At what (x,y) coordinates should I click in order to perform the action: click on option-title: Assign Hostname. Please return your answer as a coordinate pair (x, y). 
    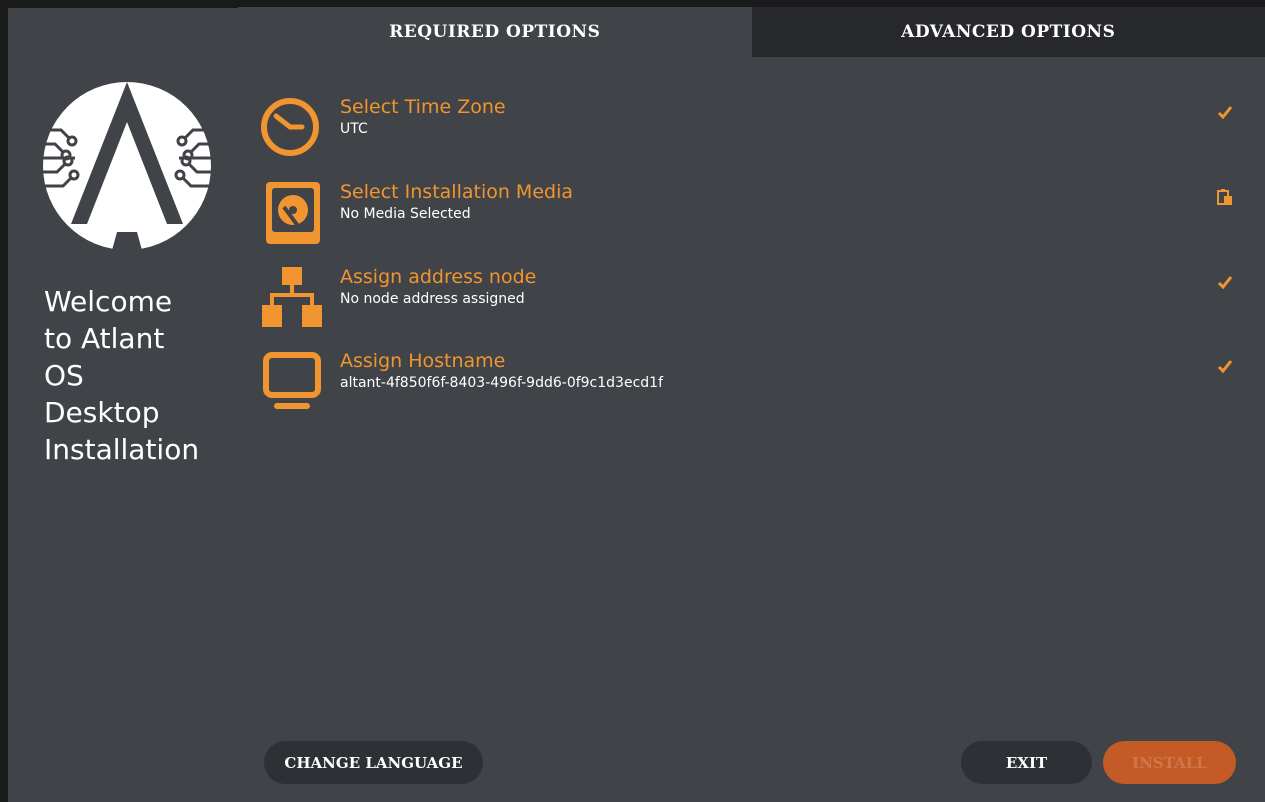
    Looking at the image, I should click on (423, 361).